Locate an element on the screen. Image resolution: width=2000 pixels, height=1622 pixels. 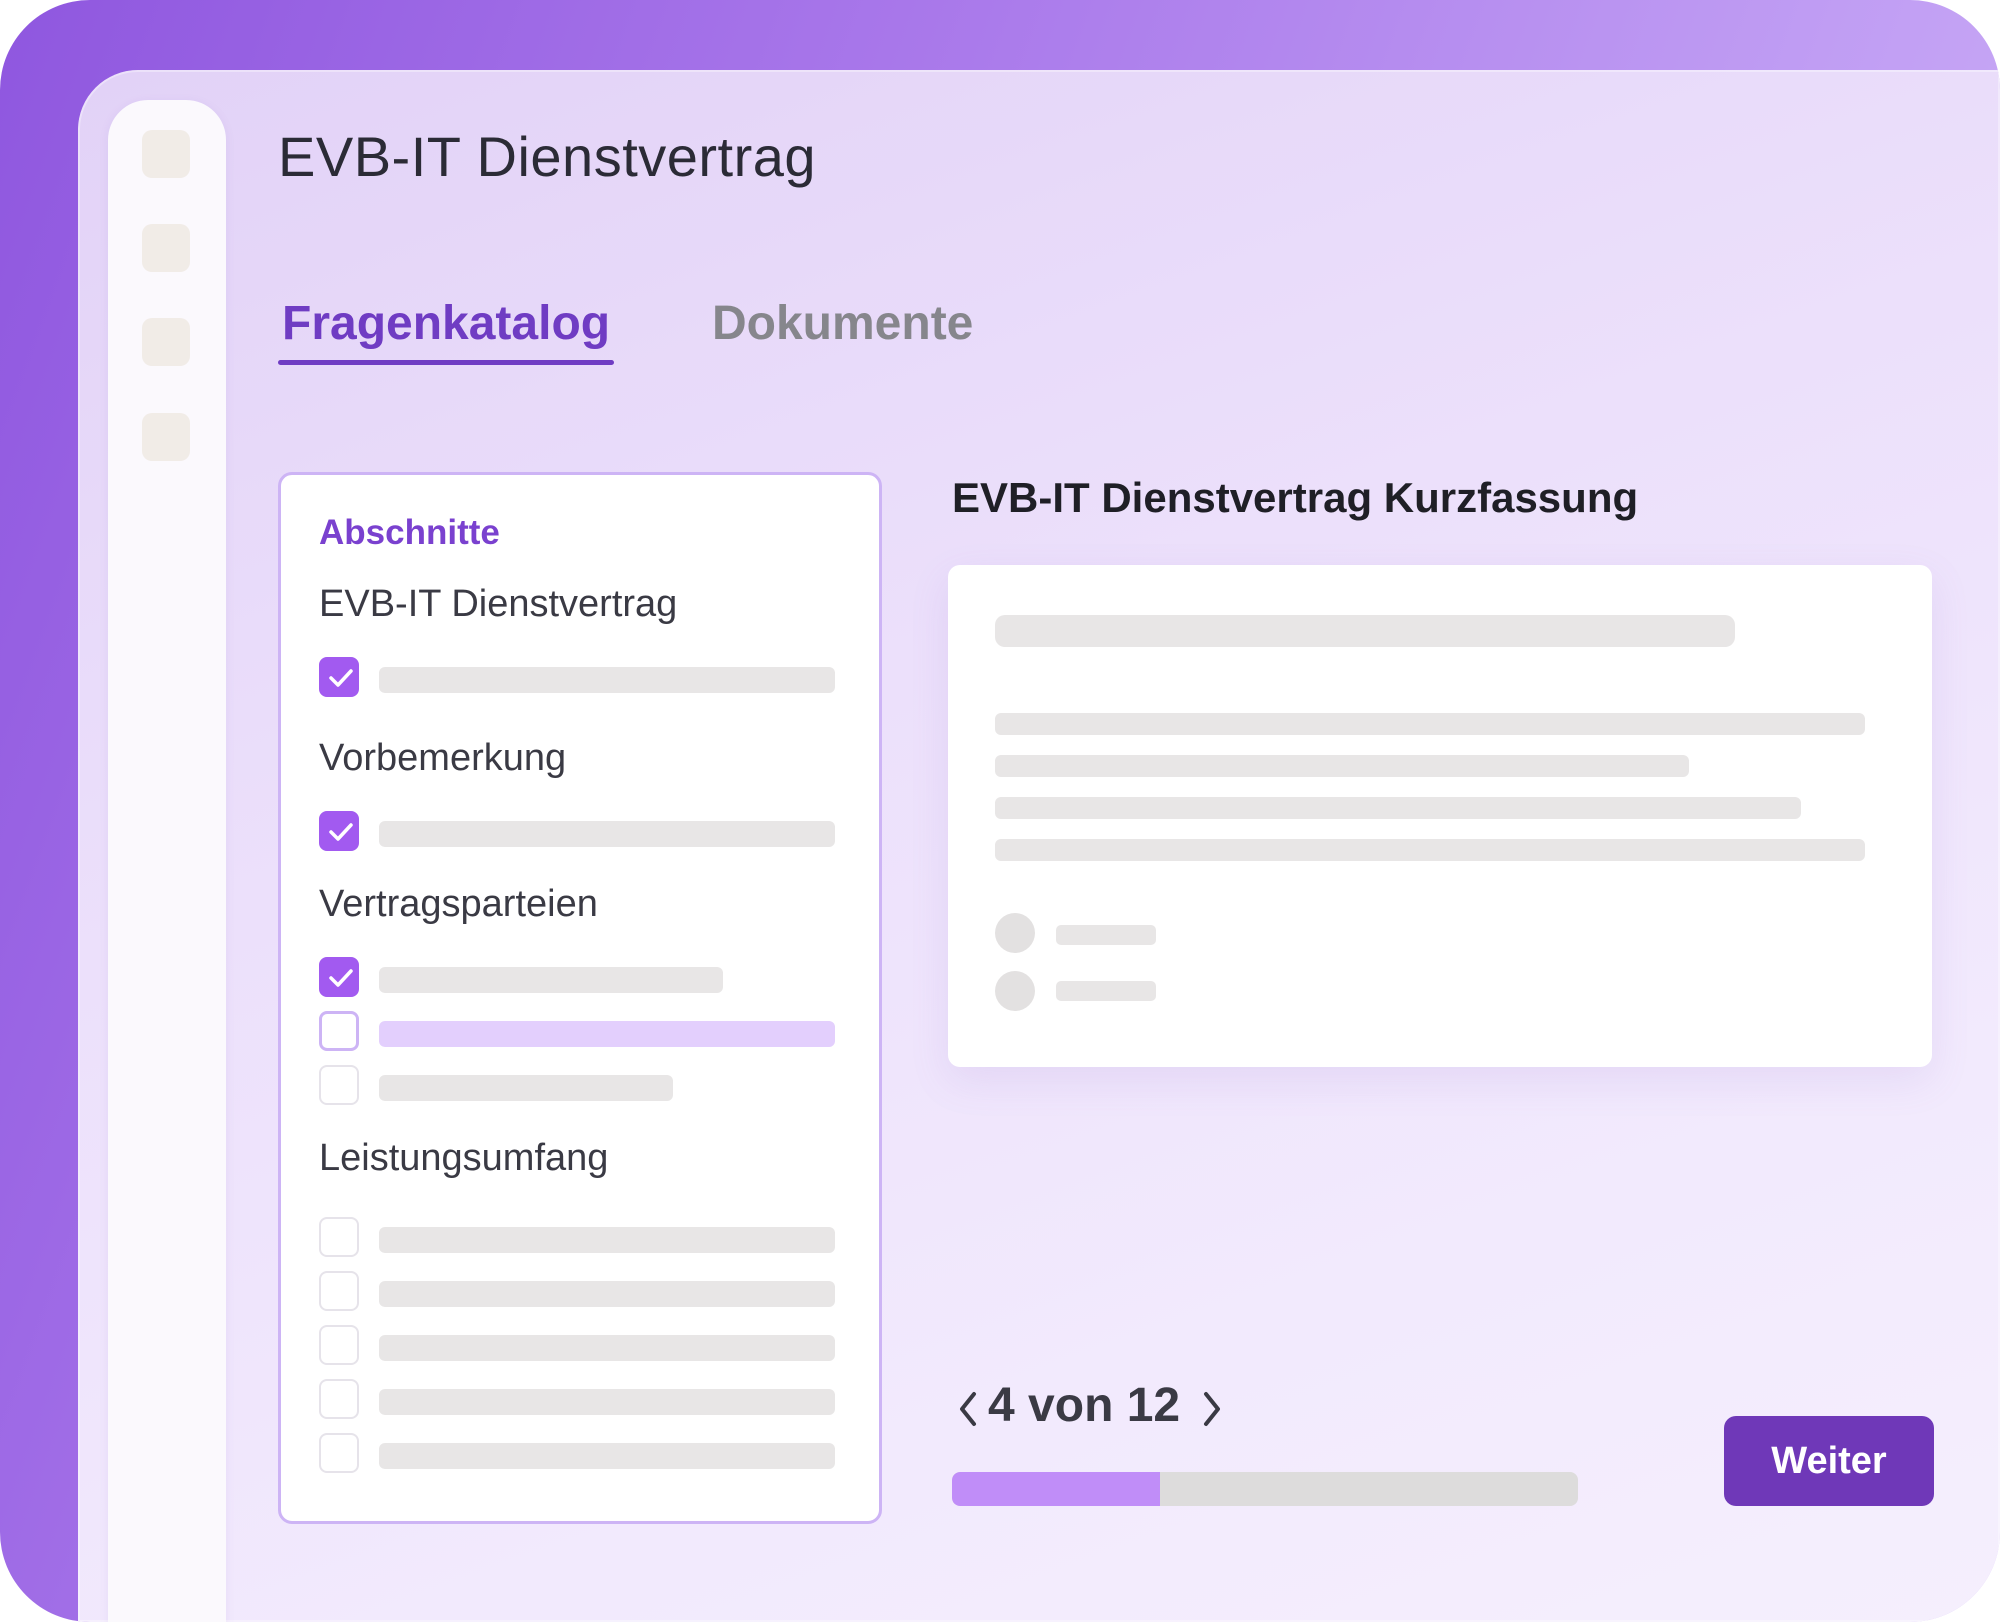
pagination-separator: von is located at coordinates (1071, 1405).